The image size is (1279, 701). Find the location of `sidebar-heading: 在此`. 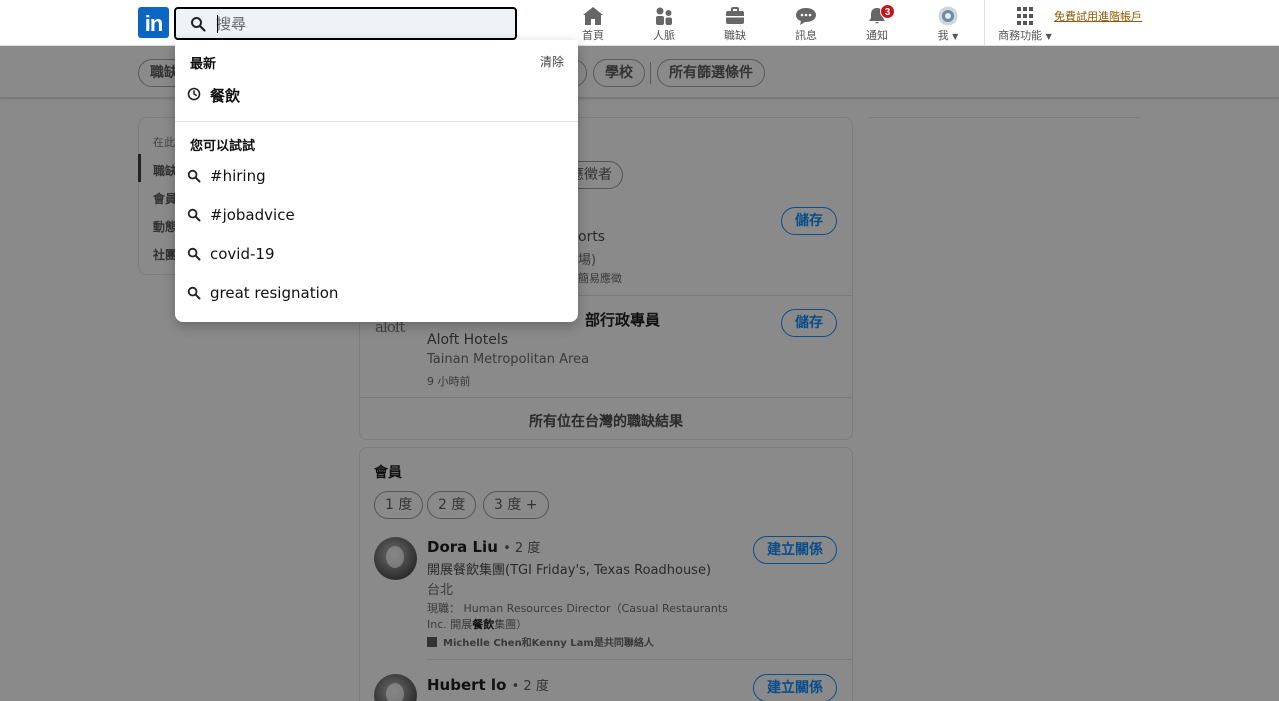

sidebar-heading: 在此 is located at coordinates (164, 142).